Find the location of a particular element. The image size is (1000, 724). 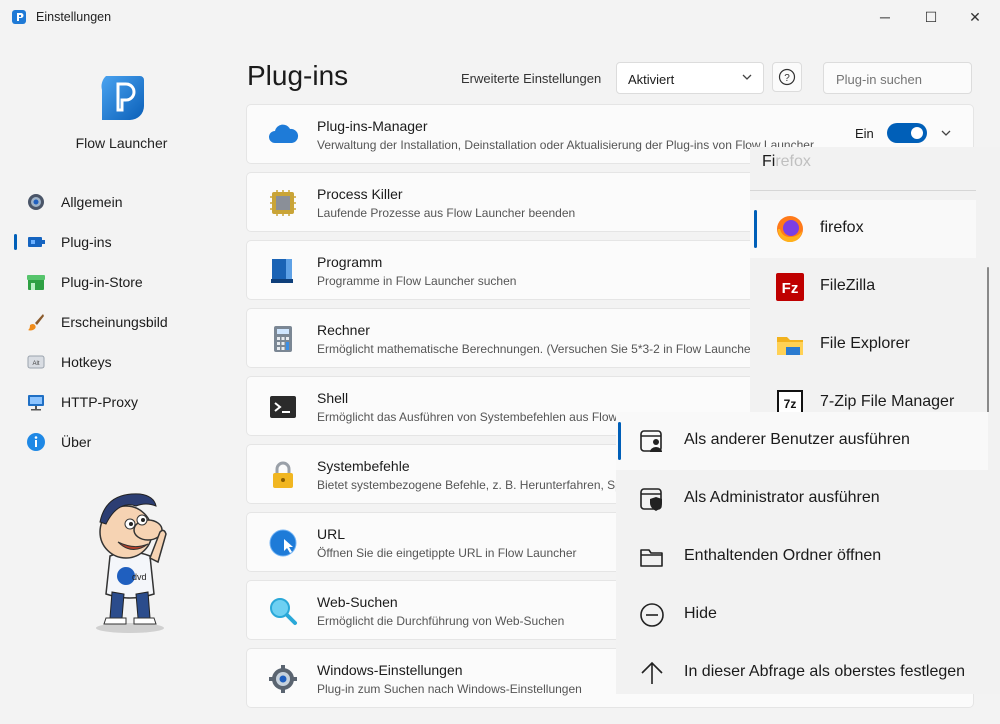

context-menu-item: Enthaltenden Ordner öffnen is located at coordinates (802, 557).